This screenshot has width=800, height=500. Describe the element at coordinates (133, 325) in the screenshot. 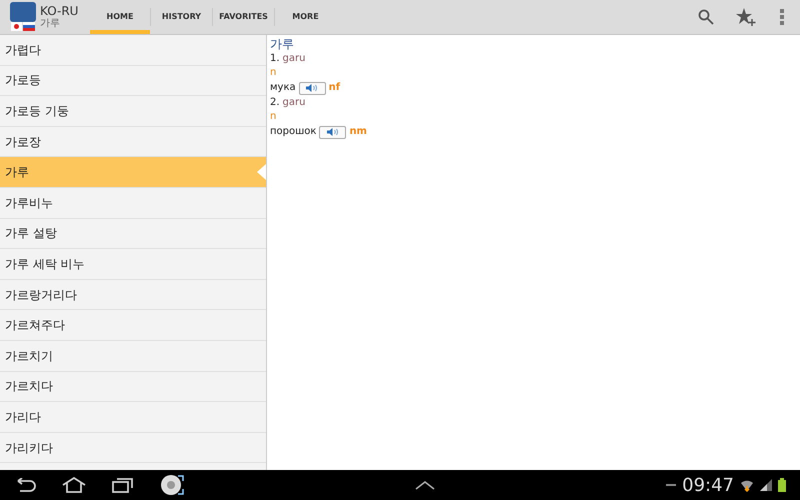

I see `word-list-item: 가르쳐주다` at that location.